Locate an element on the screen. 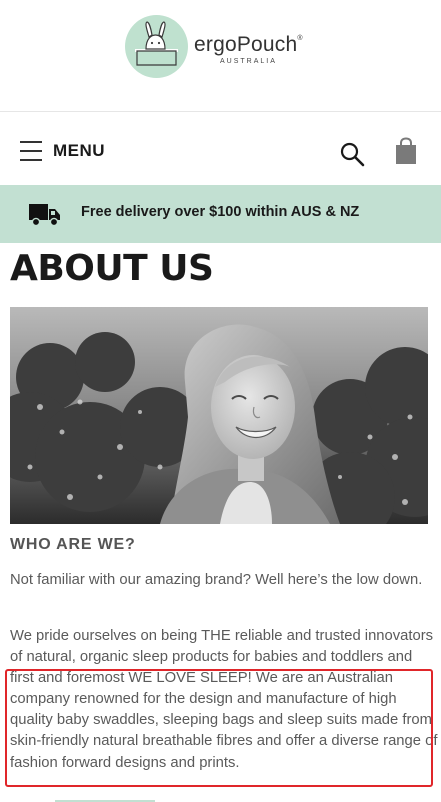 The width and height of the screenshot is (441, 802). logo-link is located at coordinates (156, 46).